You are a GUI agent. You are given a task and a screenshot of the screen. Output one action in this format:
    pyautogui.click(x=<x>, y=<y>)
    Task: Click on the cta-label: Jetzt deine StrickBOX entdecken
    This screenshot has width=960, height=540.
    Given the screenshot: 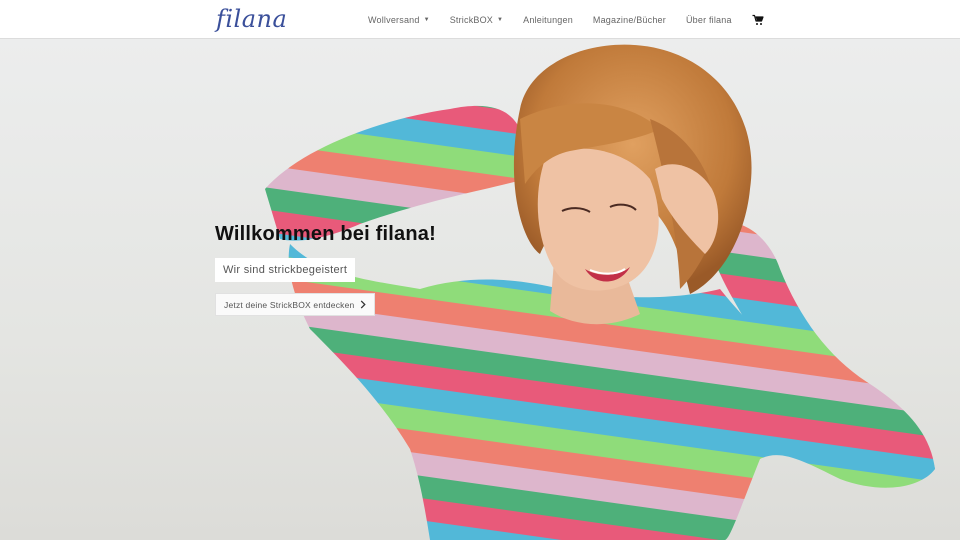 What is the action you would take?
    pyautogui.click(x=289, y=304)
    